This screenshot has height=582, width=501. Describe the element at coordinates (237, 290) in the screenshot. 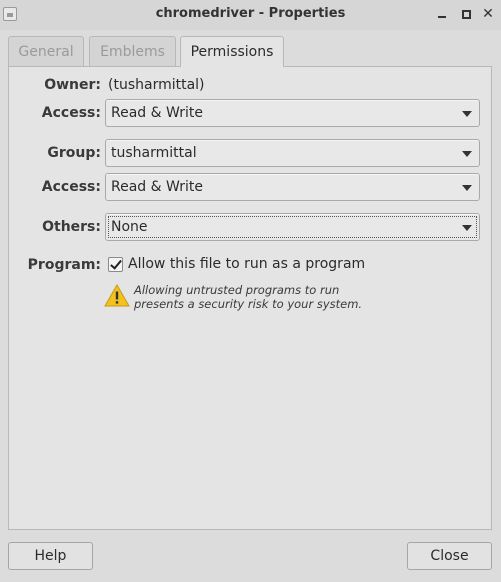

I see `warning-line-1: Allowing untrusted programs to run` at that location.